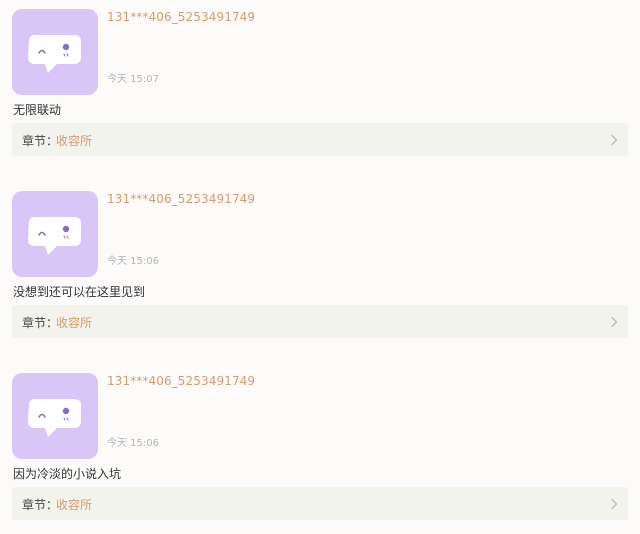 This screenshot has width=640, height=534. Describe the element at coordinates (79, 292) in the screenshot. I see `comment-text: 没想到还可以在这里见到` at that location.